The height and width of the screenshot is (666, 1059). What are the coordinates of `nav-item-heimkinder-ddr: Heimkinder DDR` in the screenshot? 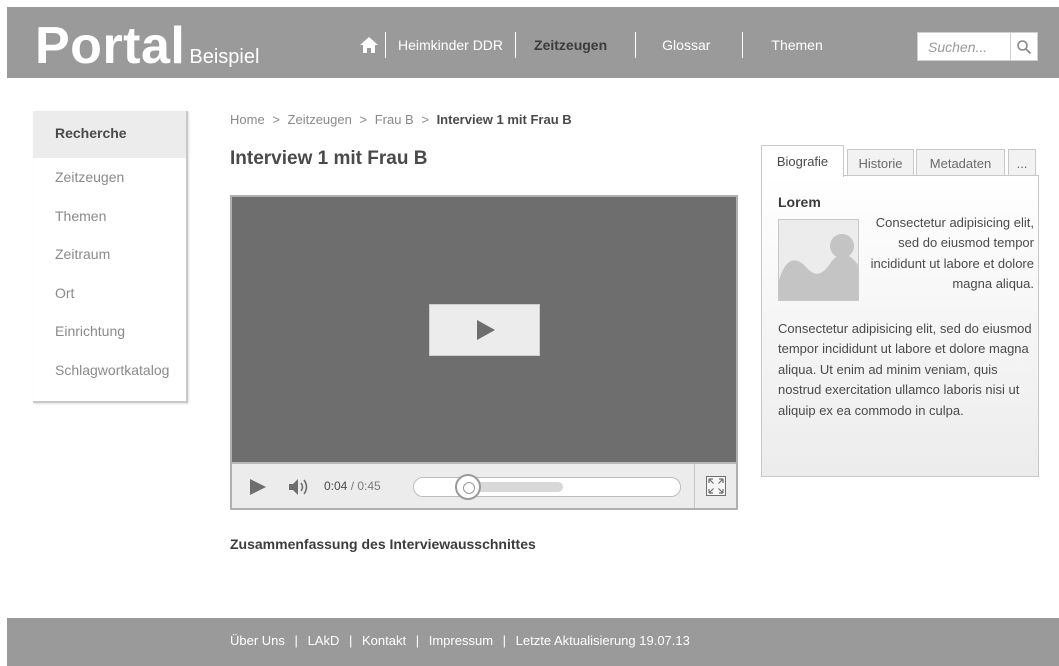 It's located at (450, 45).